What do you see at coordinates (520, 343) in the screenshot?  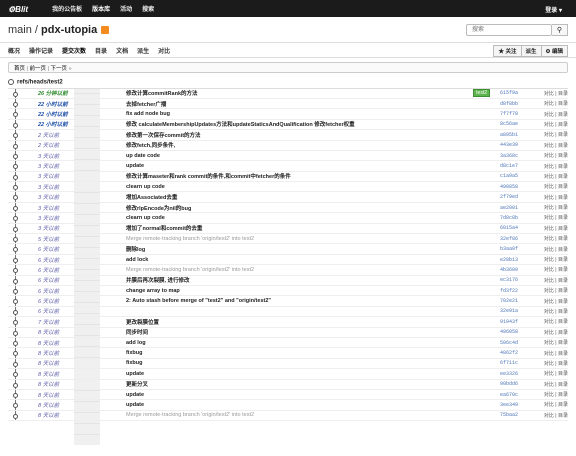 I see `commit-sha: 506c4d` at bounding box center [520, 343].